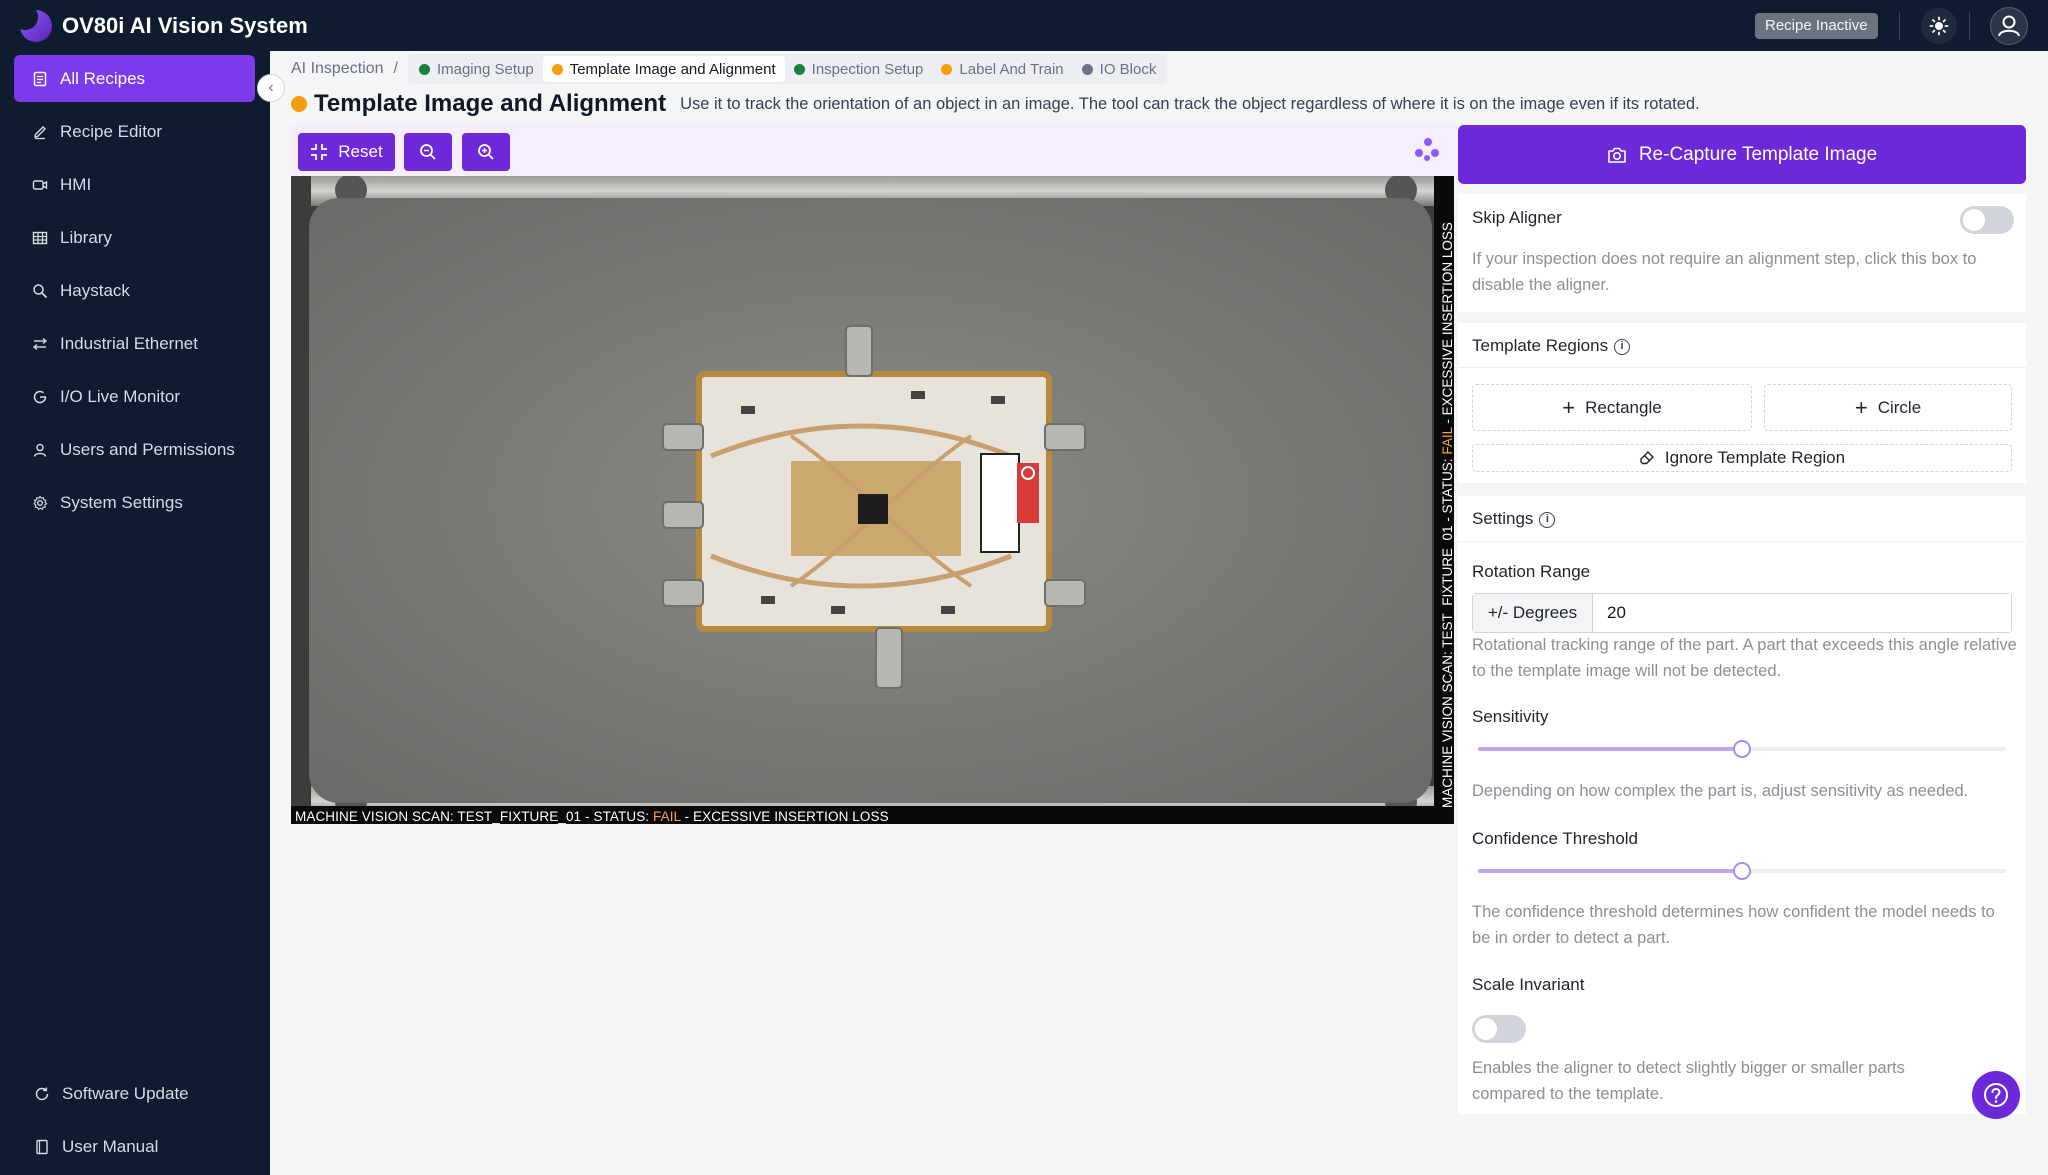 The height and width of the screenshot is (1175, 2048). I want to click on rotation-unit-addon: +/- Degrees, so click(1533, 613).